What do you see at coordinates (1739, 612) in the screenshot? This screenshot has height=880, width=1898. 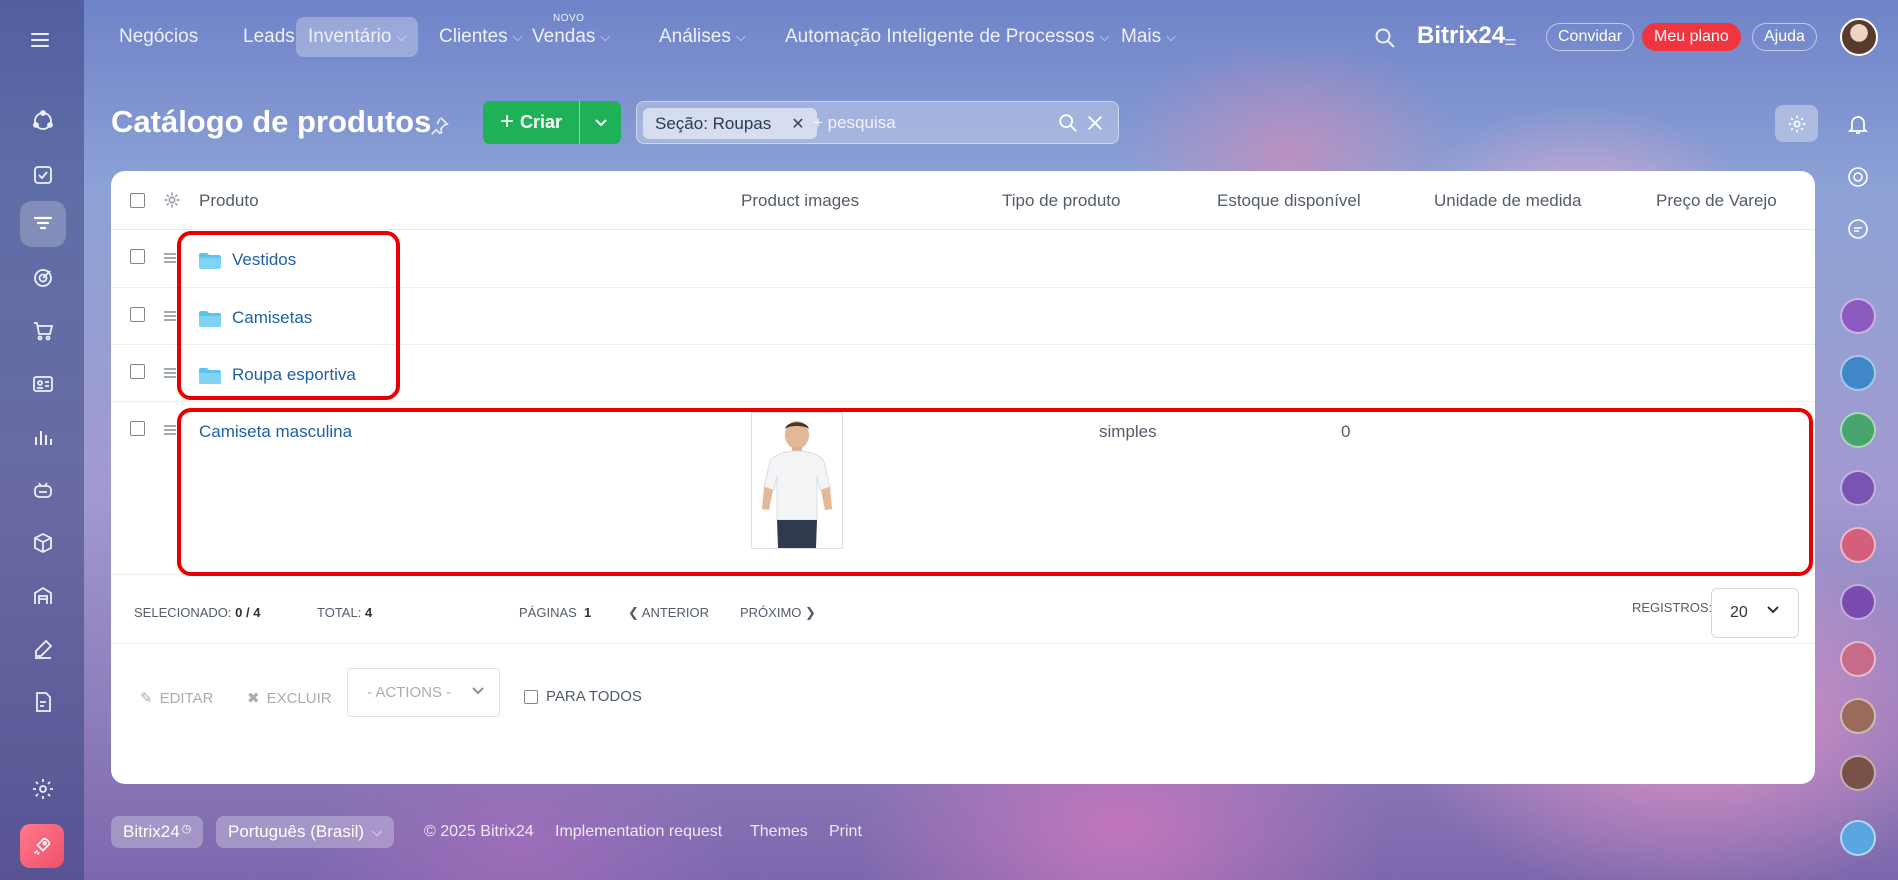 I see `records-value: 20` at bounding box center [1739, 612].